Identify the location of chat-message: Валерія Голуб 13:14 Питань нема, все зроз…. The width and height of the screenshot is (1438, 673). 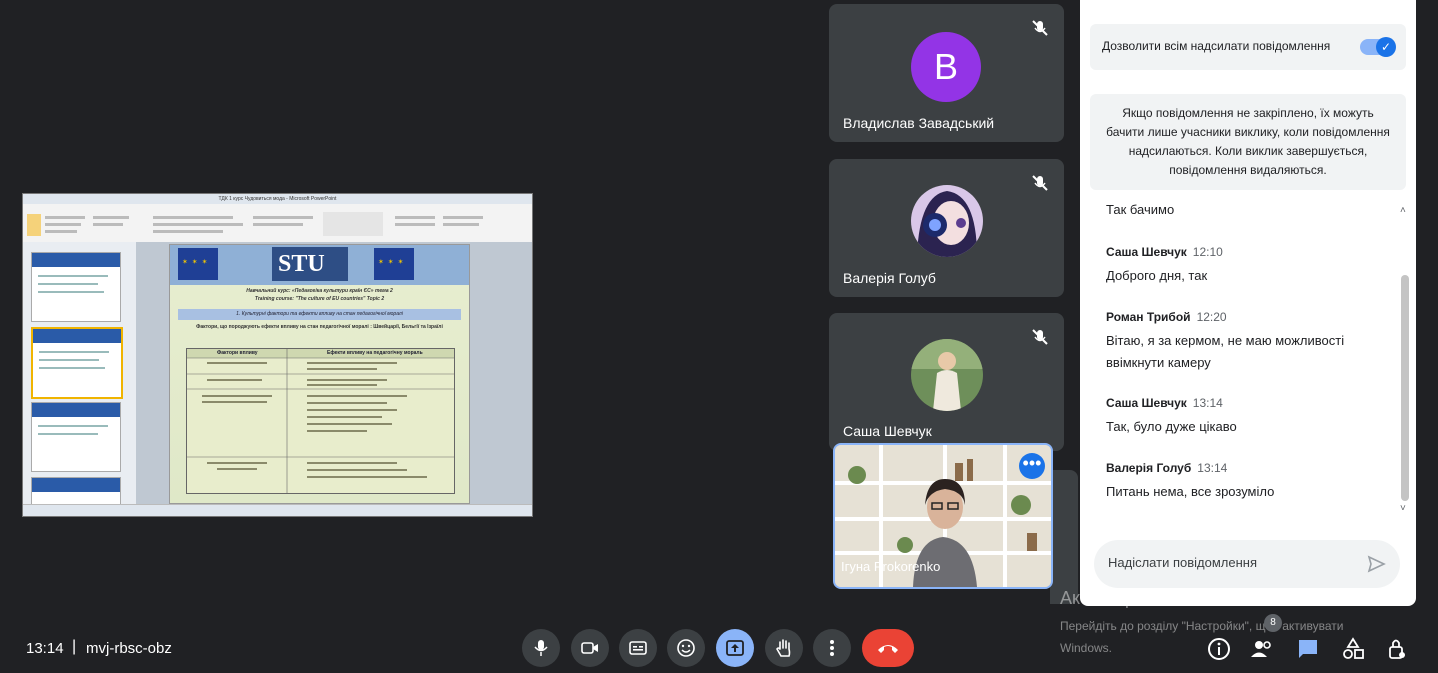
(1251, 481).